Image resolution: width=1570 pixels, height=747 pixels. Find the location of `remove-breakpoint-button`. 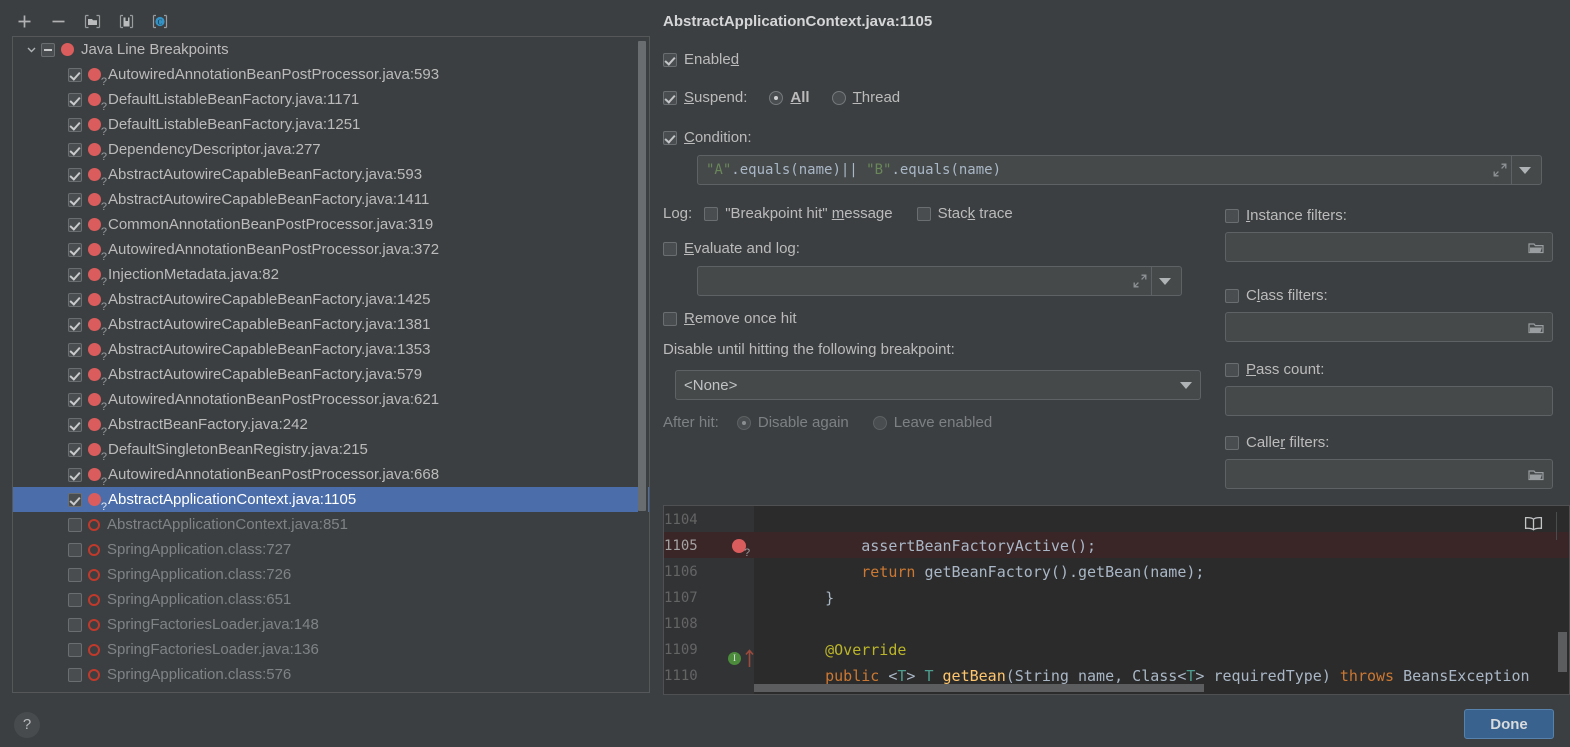

remove-breakpoint-button is located at coordinates (58, 21).